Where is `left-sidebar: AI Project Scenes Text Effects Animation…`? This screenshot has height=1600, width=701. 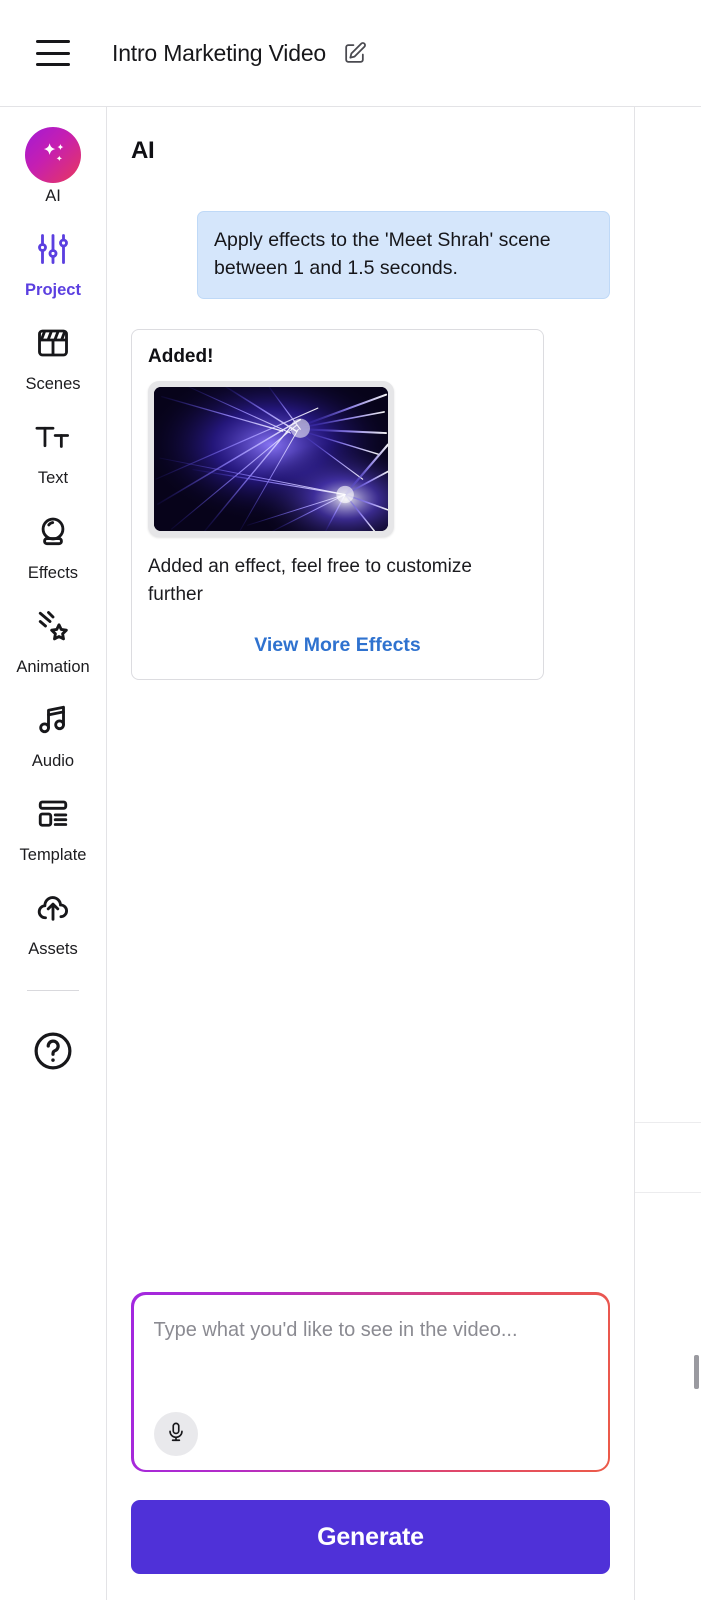
left-sidebar: AI Project Scenes Text Effects Animation… is located at coordinates (53, 853).